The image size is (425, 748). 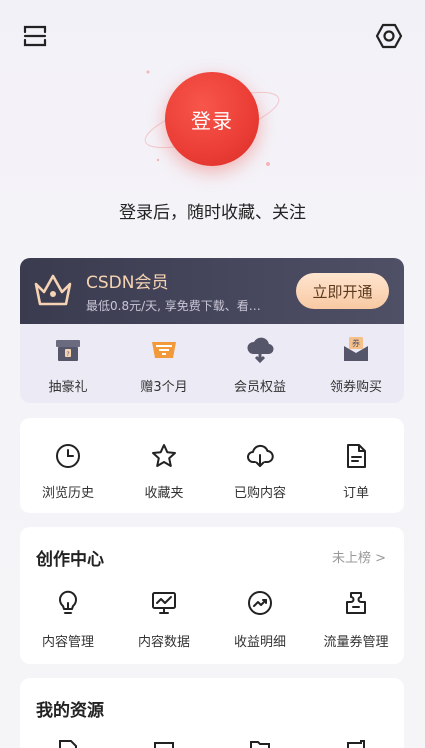 I want to click on vip-item-label: 赠3个月, so click(x=164, y=387).